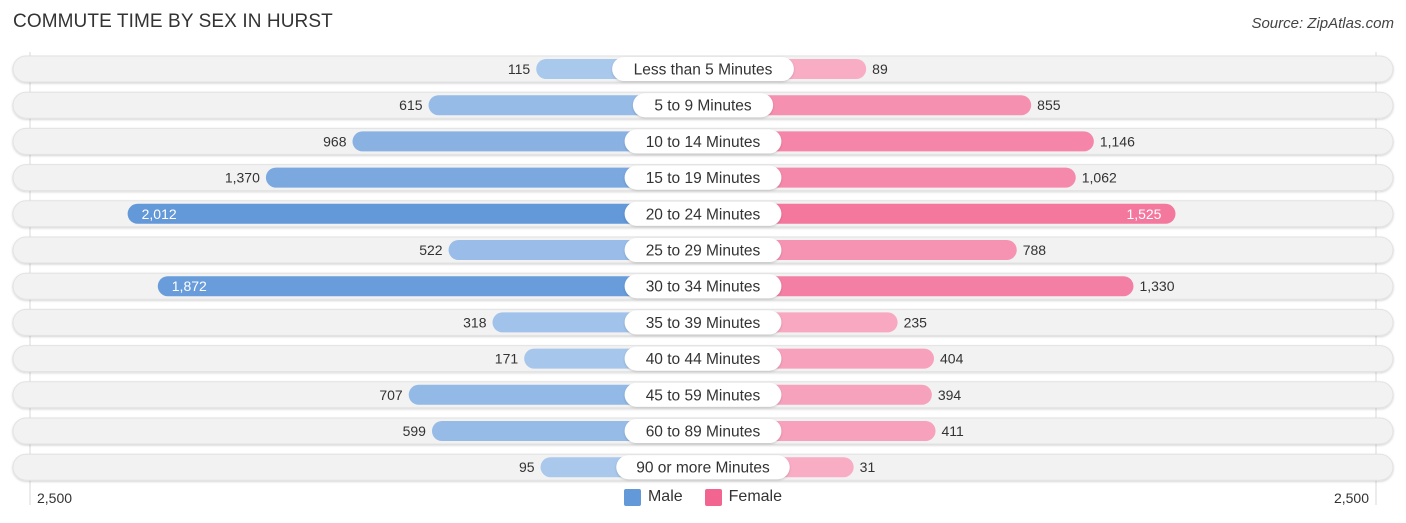 The height and width of the screenshot is (523, 1406). Describe the element at coordinates (411, 105) in the screenshot. I see `value-label-male: 615` at that location.